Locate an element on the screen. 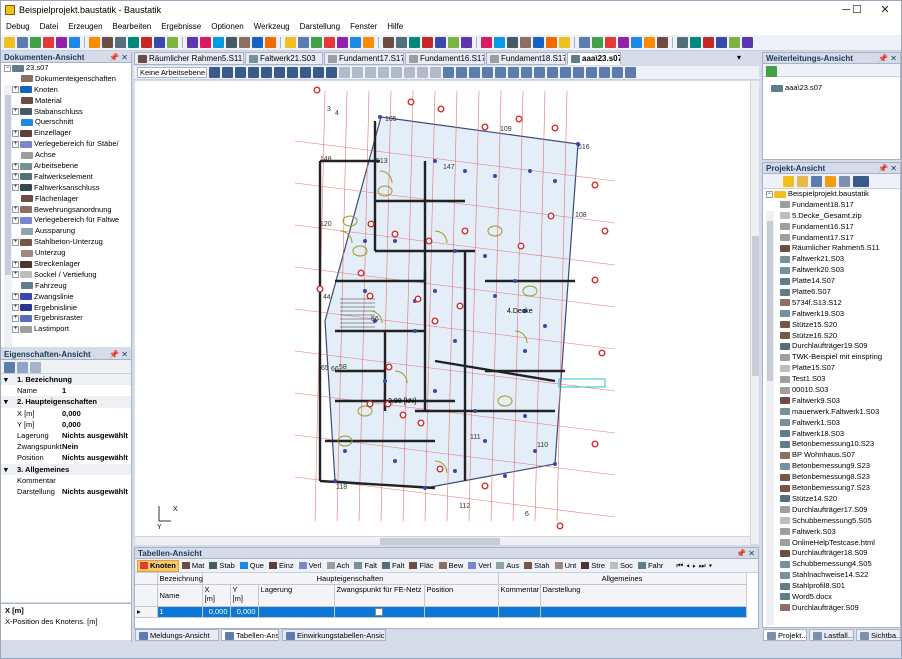 The height and width of the screenshot is (659, 902). table-tab: Falt is located at coordinates (365, 566).